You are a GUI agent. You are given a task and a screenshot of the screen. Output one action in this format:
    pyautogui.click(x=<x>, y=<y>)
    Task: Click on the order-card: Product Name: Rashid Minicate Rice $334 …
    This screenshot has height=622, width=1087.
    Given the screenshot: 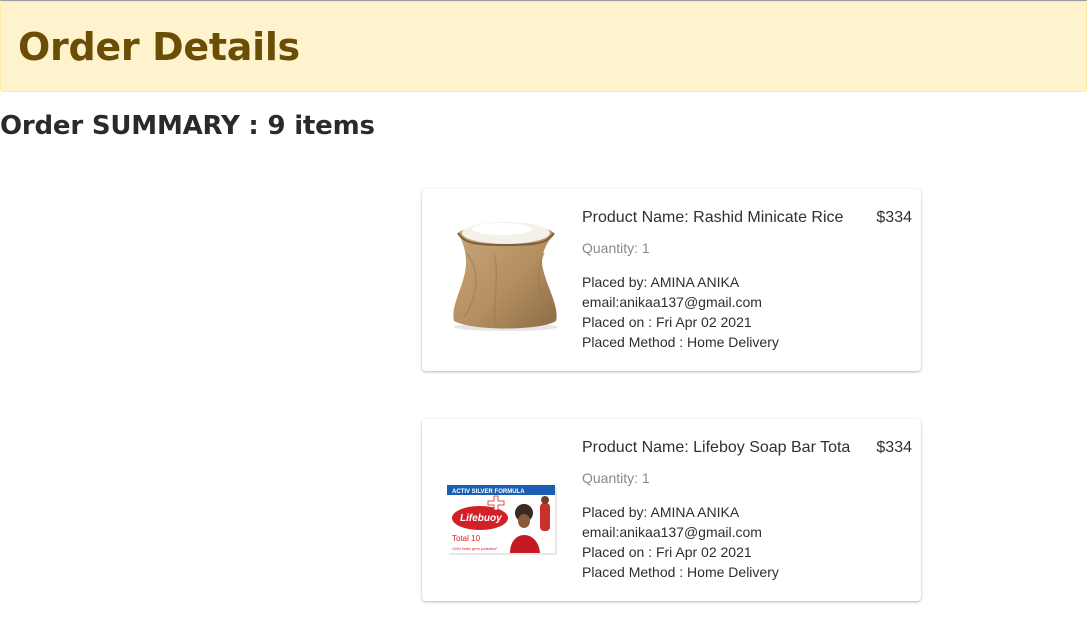 What is the action you would take?
    pyautogui.click(x=671, y=280)
    